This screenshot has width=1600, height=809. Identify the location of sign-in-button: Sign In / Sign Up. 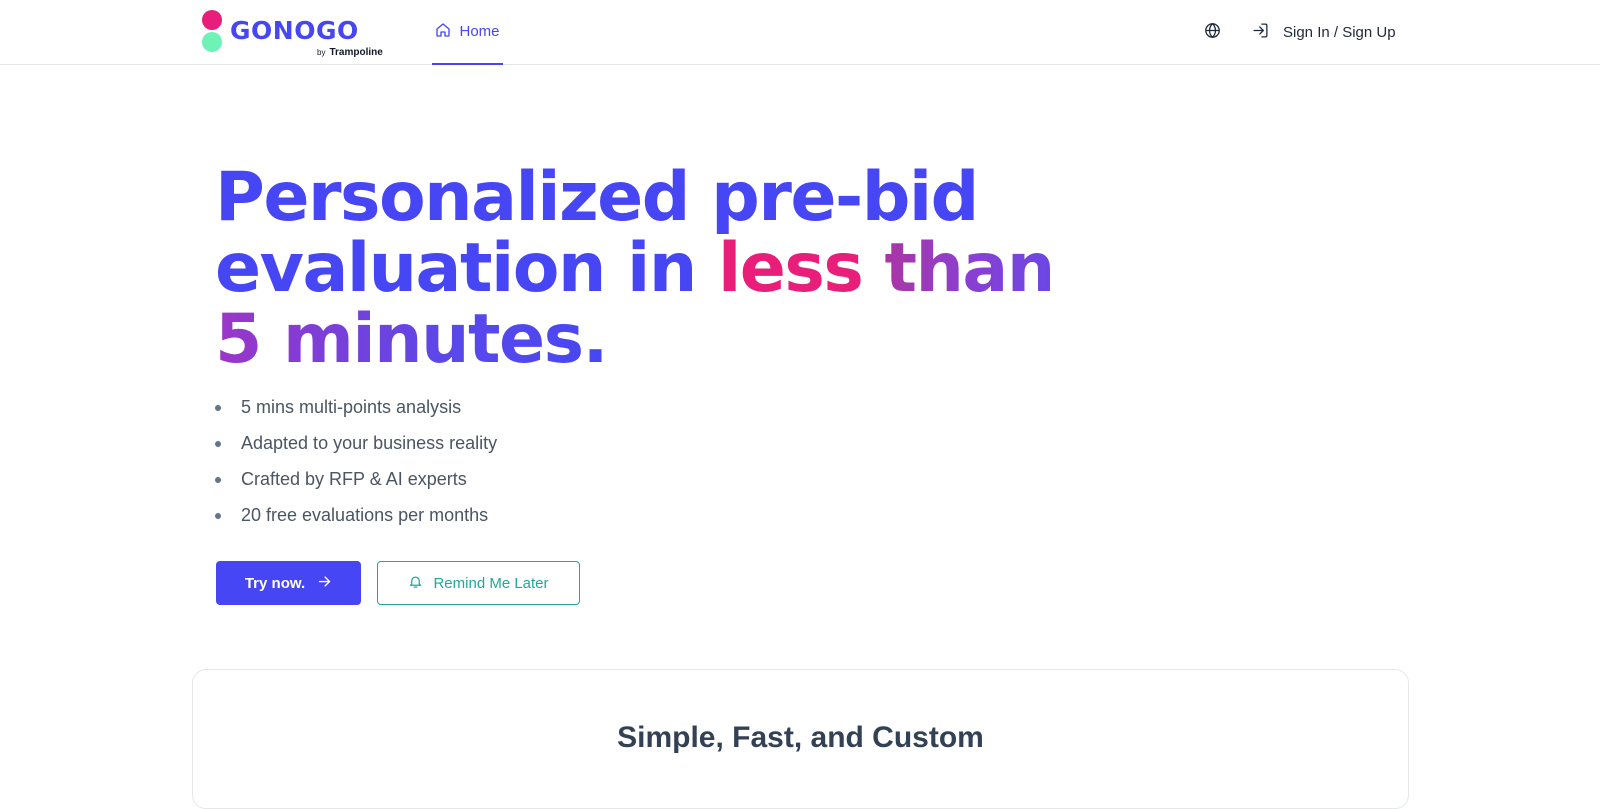
(1324, 32).